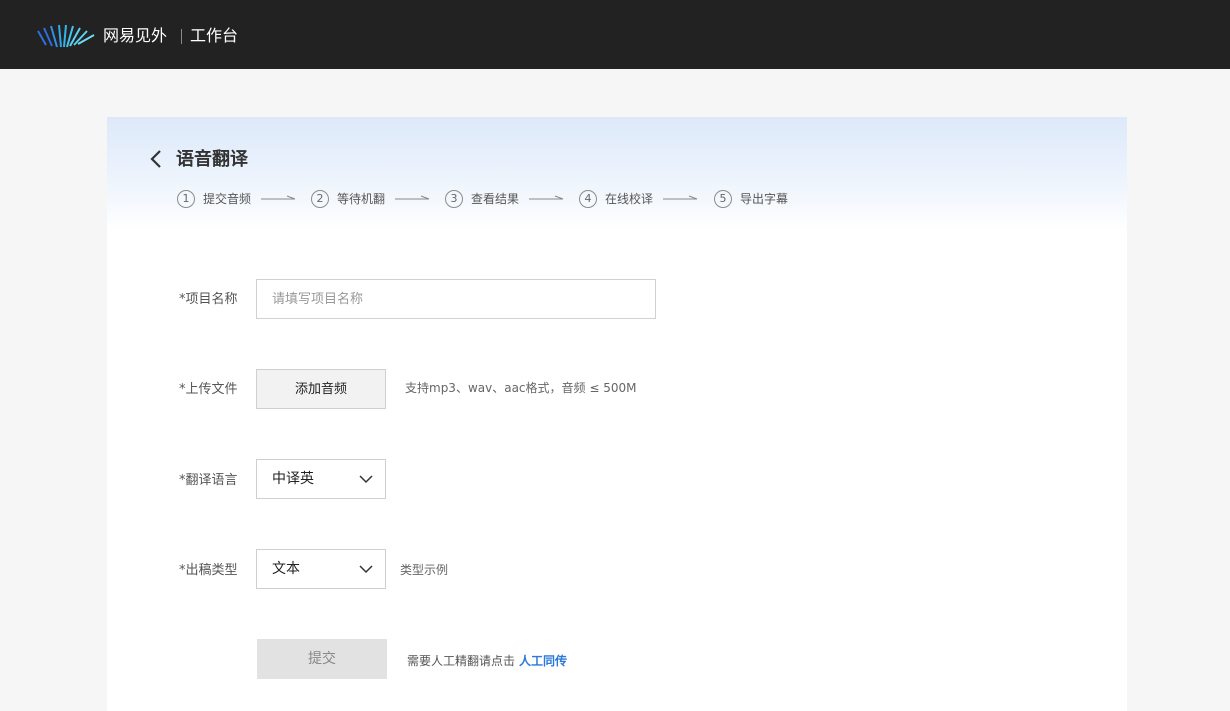 The height and width of the screenshot is (711, 1230). What do you see at coordinates (208, 389) in the screenshot?
I see `upload-file-label: *上传文件` at bounding box center [208, 389].